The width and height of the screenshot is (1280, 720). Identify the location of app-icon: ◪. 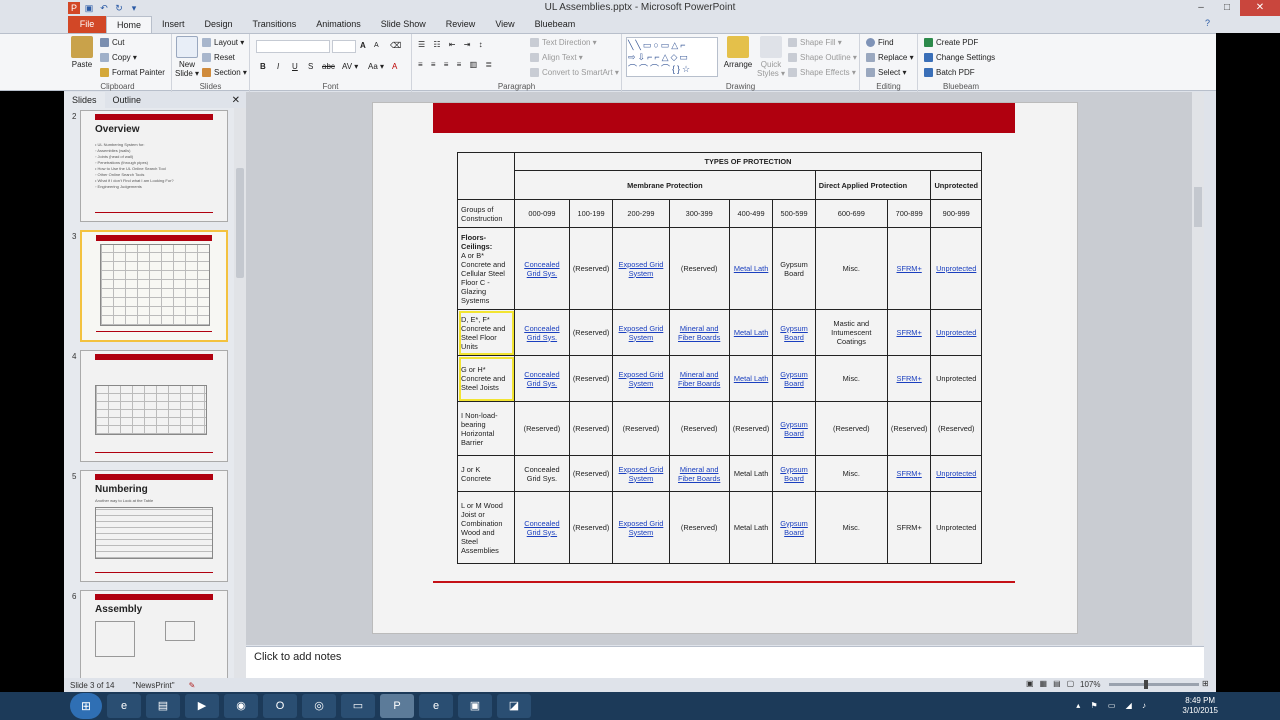
(514, 706).